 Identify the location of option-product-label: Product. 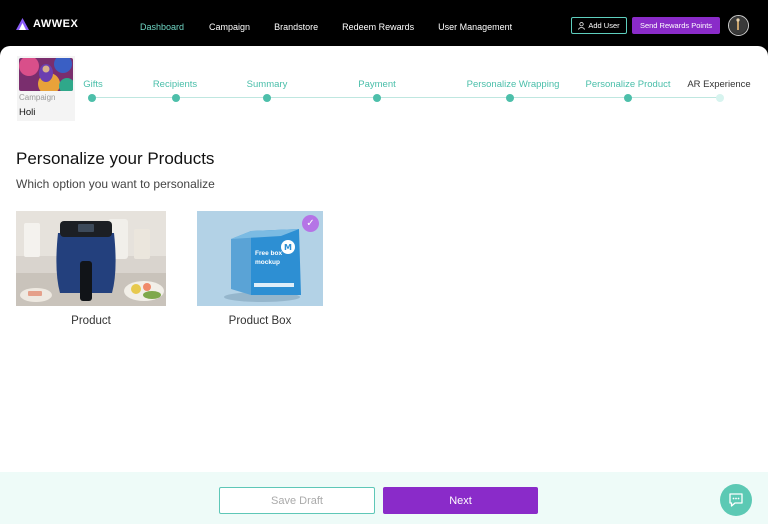
(91, 321).